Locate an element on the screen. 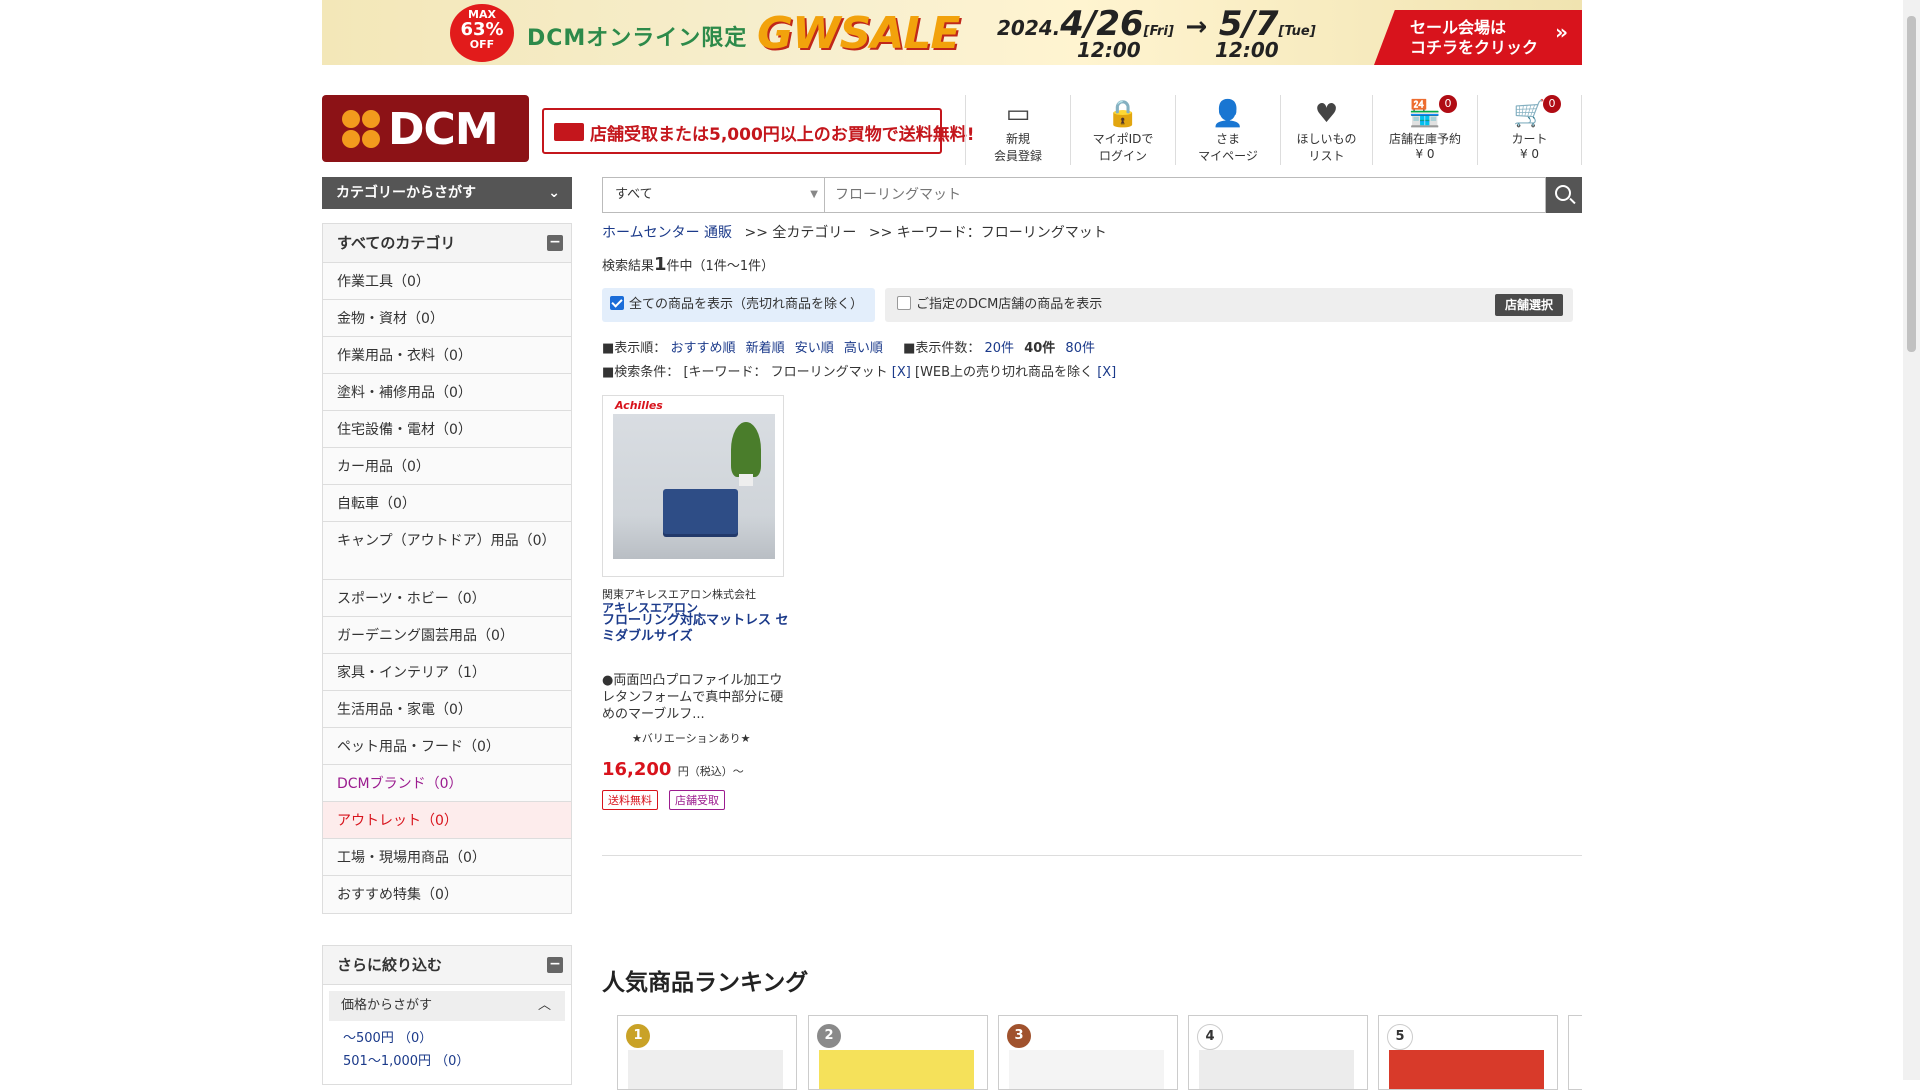 The height and width of the screenshot is (1090, 1920). filter-store-products: ご指定のDCM店舗の商品を表示 店舗選択 is located at coordinates (1229, 305).